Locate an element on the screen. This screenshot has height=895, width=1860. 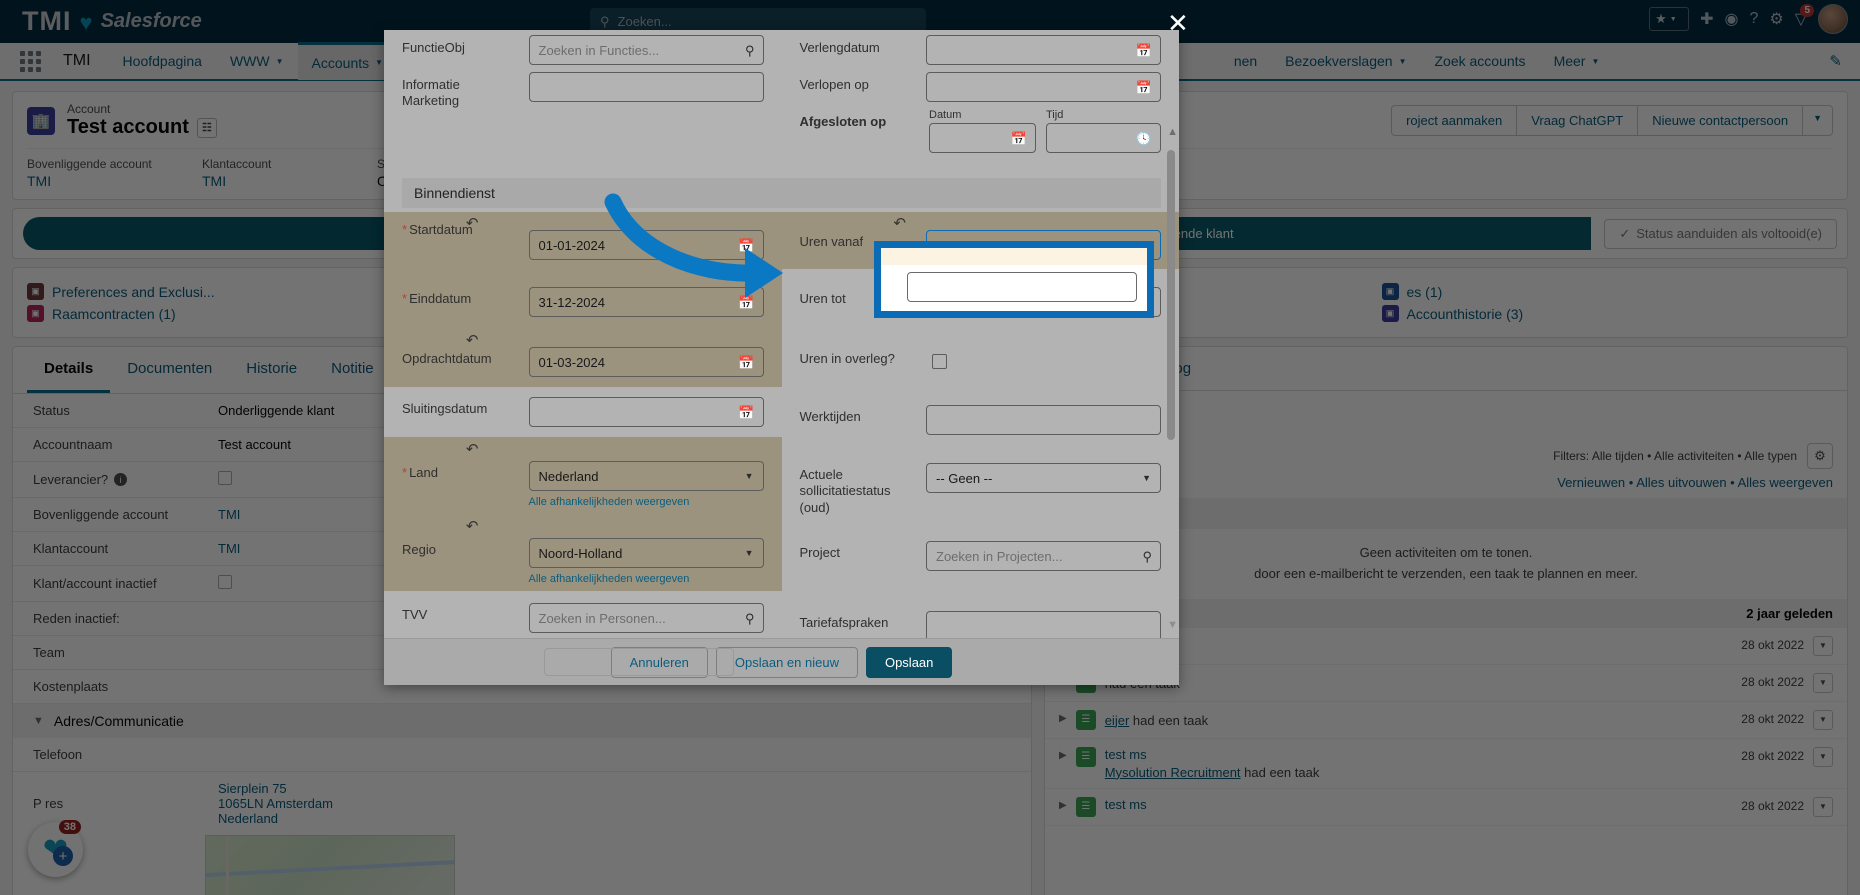
label-text: Startdatum is located at coordinates (441, 229).